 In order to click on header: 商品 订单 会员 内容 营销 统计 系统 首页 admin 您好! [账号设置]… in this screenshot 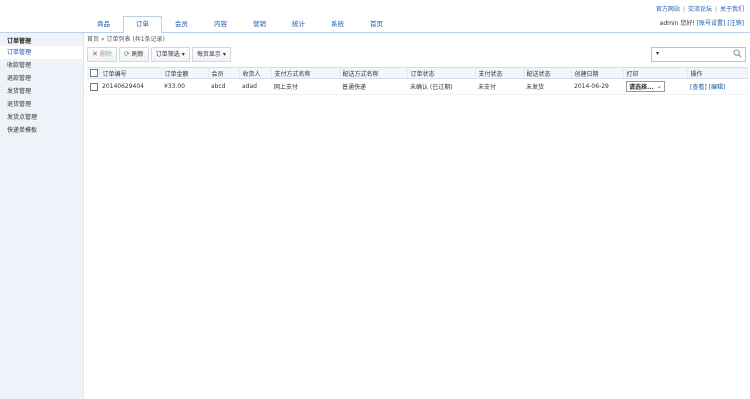, I will do `click(375, 23)`.